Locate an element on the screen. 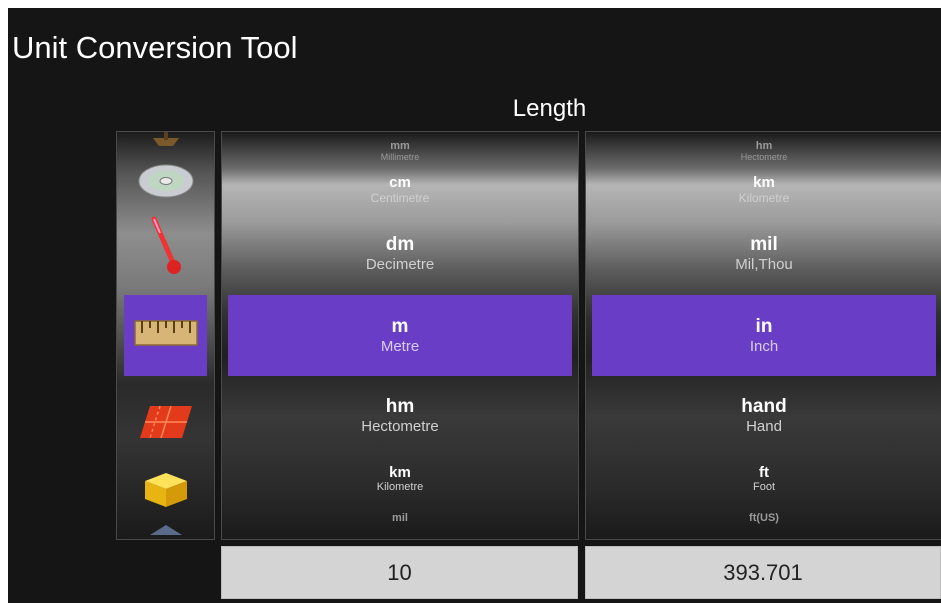 The height and width of the screenshot is (603, 941). from-unit-item: mm Millimetre is located at coordinates (400, 151).